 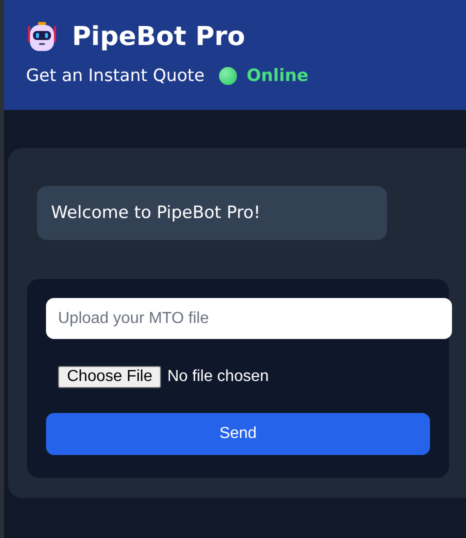 I want to click on chat-message: Welcome to PipeBot Pro!, so click(x=212, y=213).